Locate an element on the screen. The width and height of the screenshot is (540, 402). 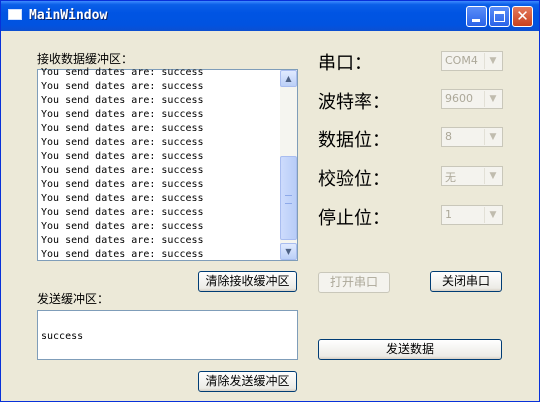
databits-value: 8 is located at coordinates (448, 136).